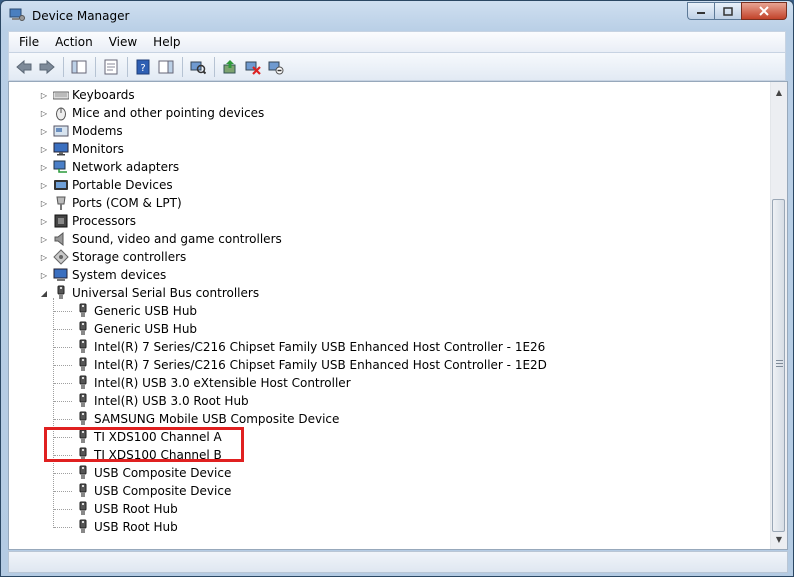 The image size is (794, 577). Describe the element at coordinates (103, 95) in the screenshot. I see `tree-category-label: Keyboards` at that location.